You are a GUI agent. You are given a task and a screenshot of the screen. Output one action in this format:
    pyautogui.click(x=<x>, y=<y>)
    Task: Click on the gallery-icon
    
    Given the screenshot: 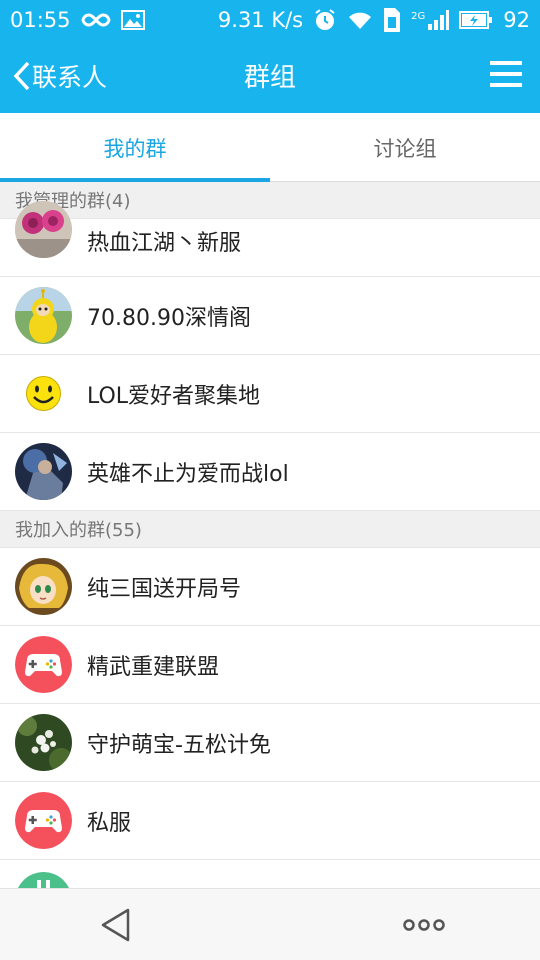 What is the action you would take?
    pyautogui.click(x=132, y=20)
    